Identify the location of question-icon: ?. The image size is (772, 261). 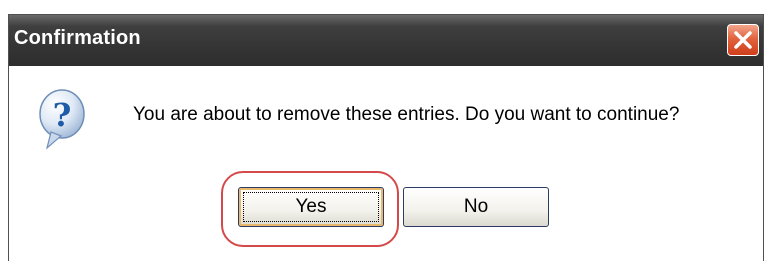
(62, 119).